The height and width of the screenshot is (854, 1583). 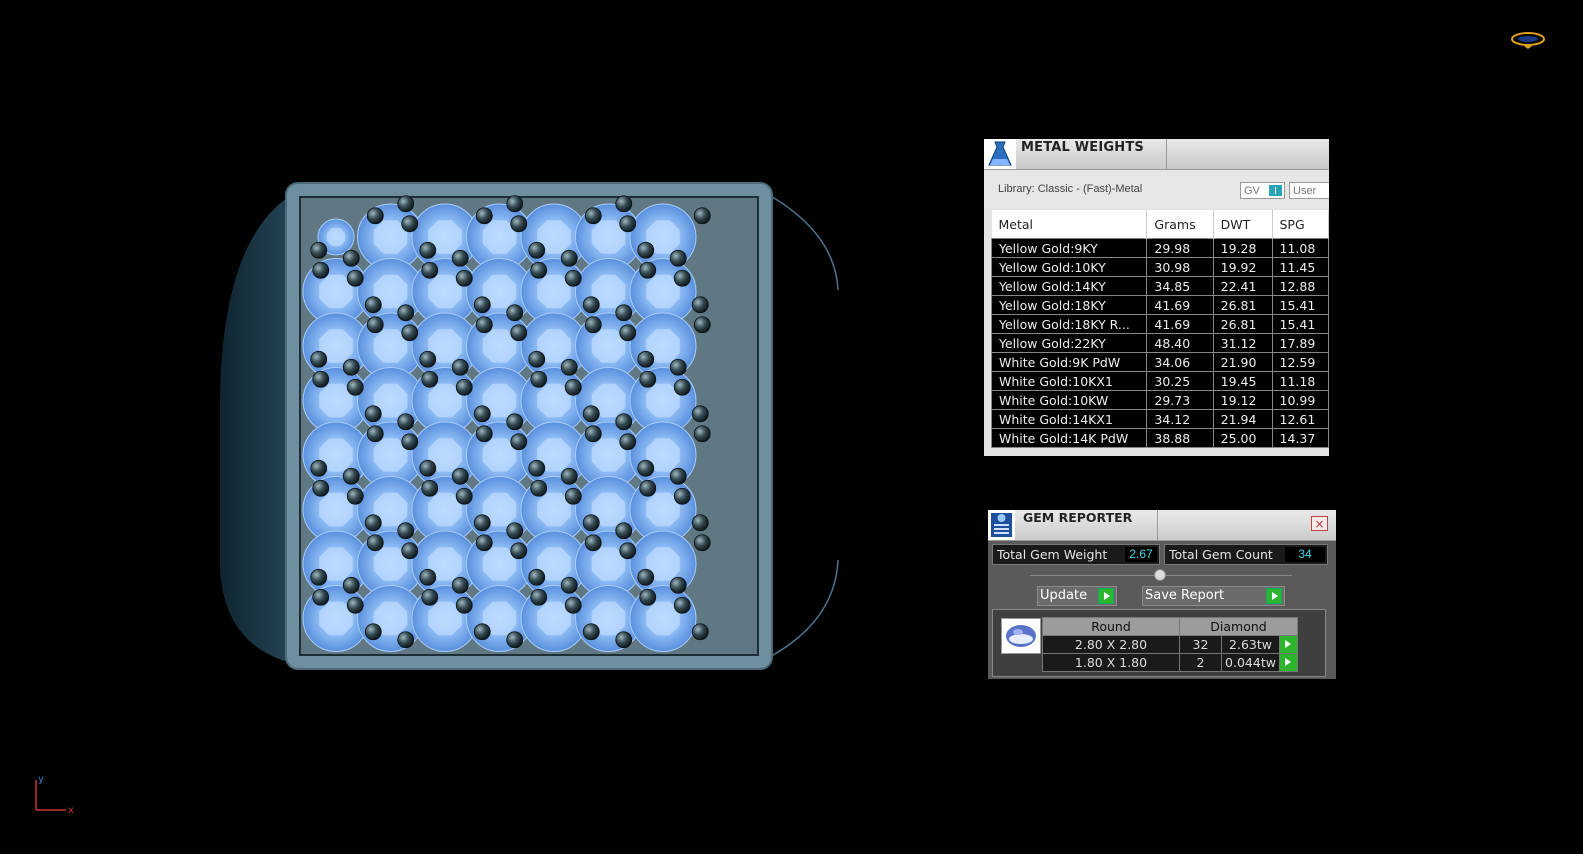 I want to click on table-row: Yellow Gold:18KY R... 41.69 26.81 15.41, so click(x=1159, y=324).